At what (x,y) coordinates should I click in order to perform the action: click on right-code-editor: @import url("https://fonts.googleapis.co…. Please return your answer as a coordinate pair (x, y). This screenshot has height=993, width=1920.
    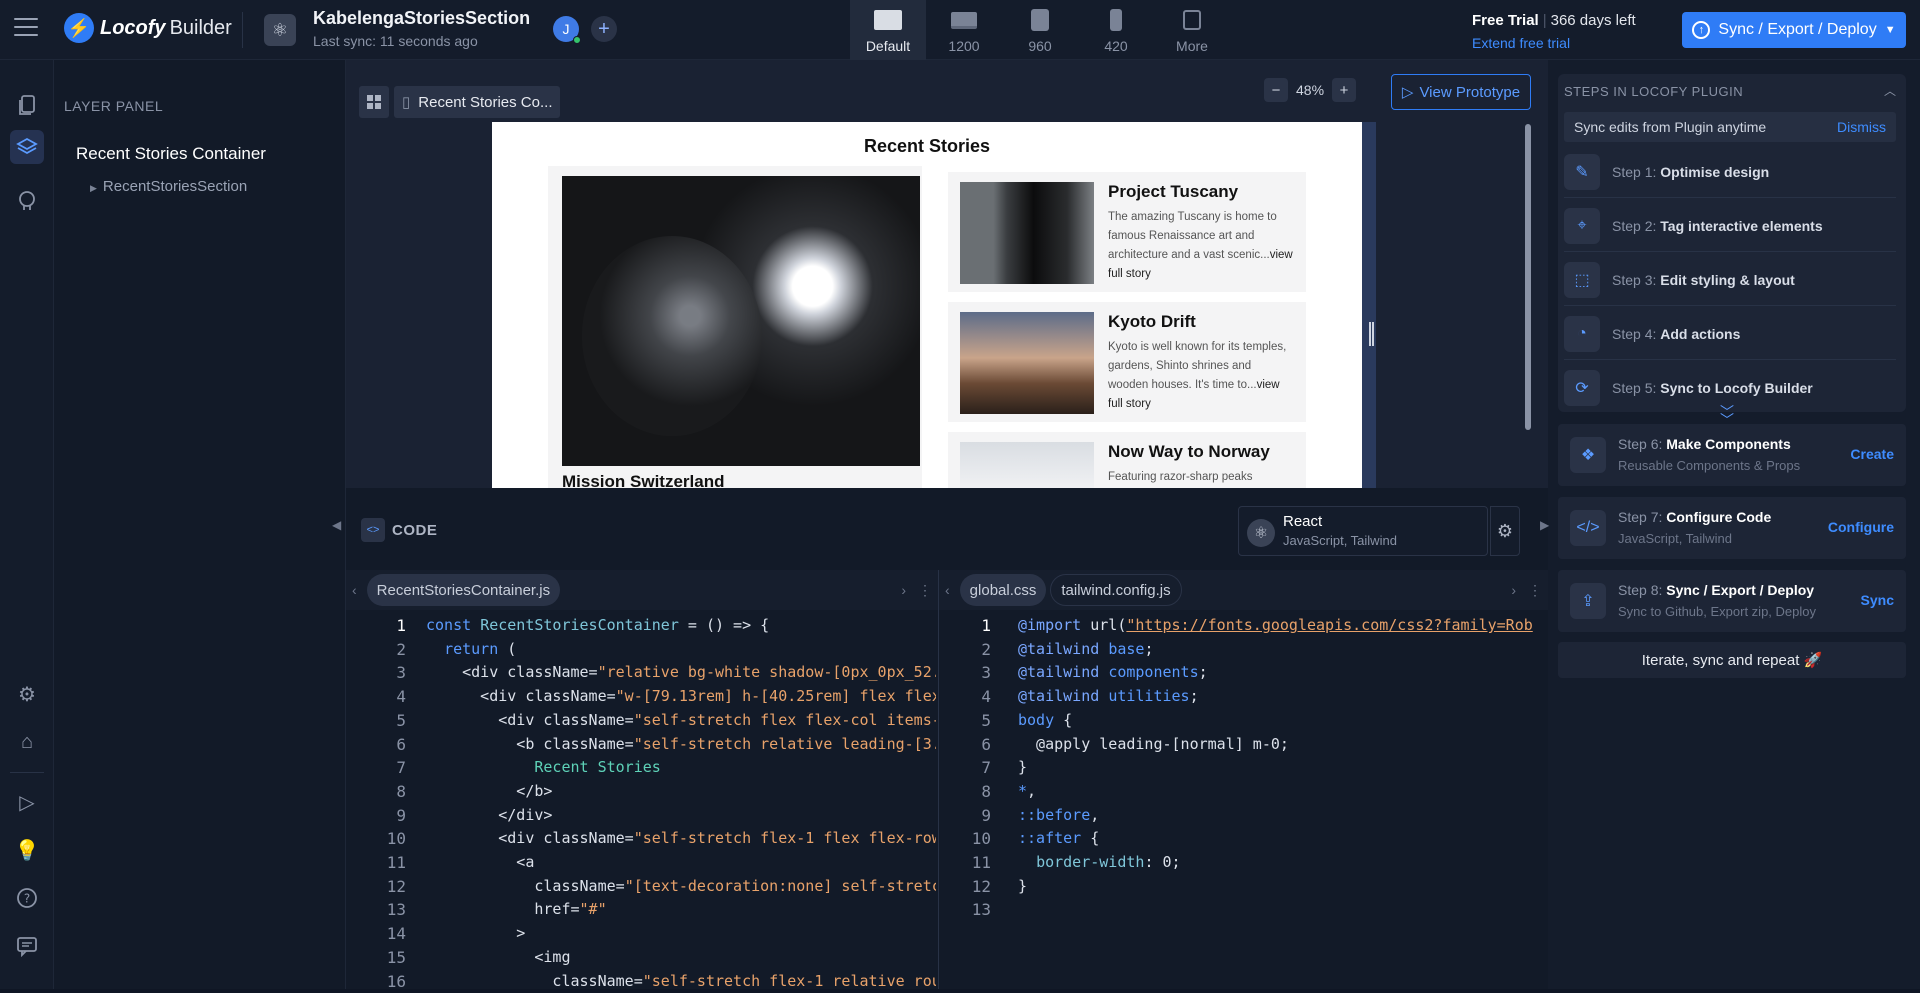
    Looking at the image, I should click on (1282, 756).